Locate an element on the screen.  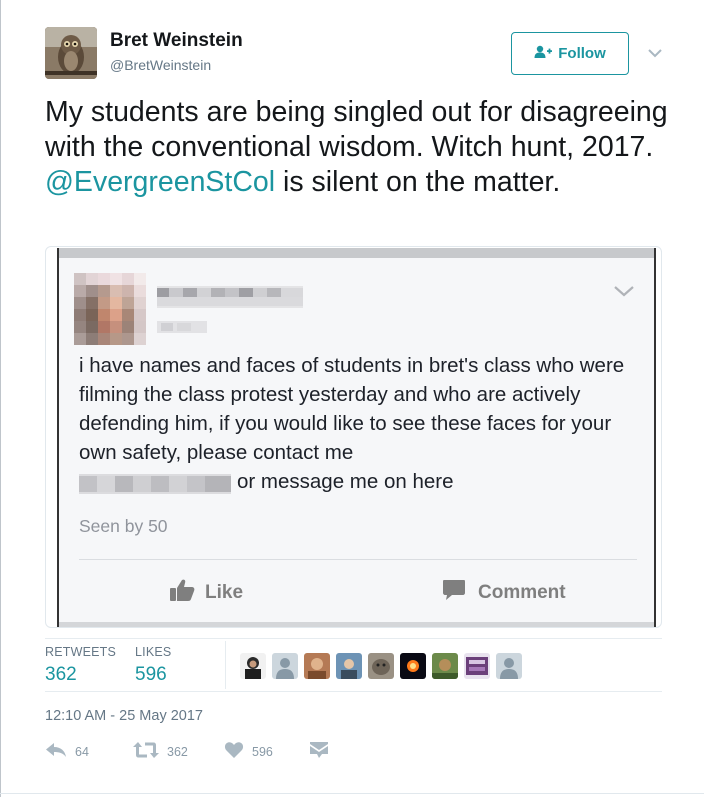
screenshot-top-bar is located at coordinates (356, 253).